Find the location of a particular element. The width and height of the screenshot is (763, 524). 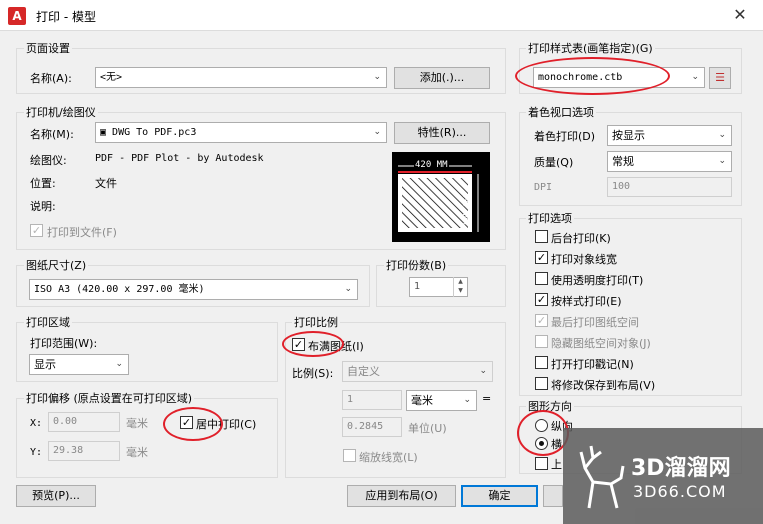

paper-size-value: ISO A3 (420.00 x 297.00 毫米) is located at coordinates (119, 289).